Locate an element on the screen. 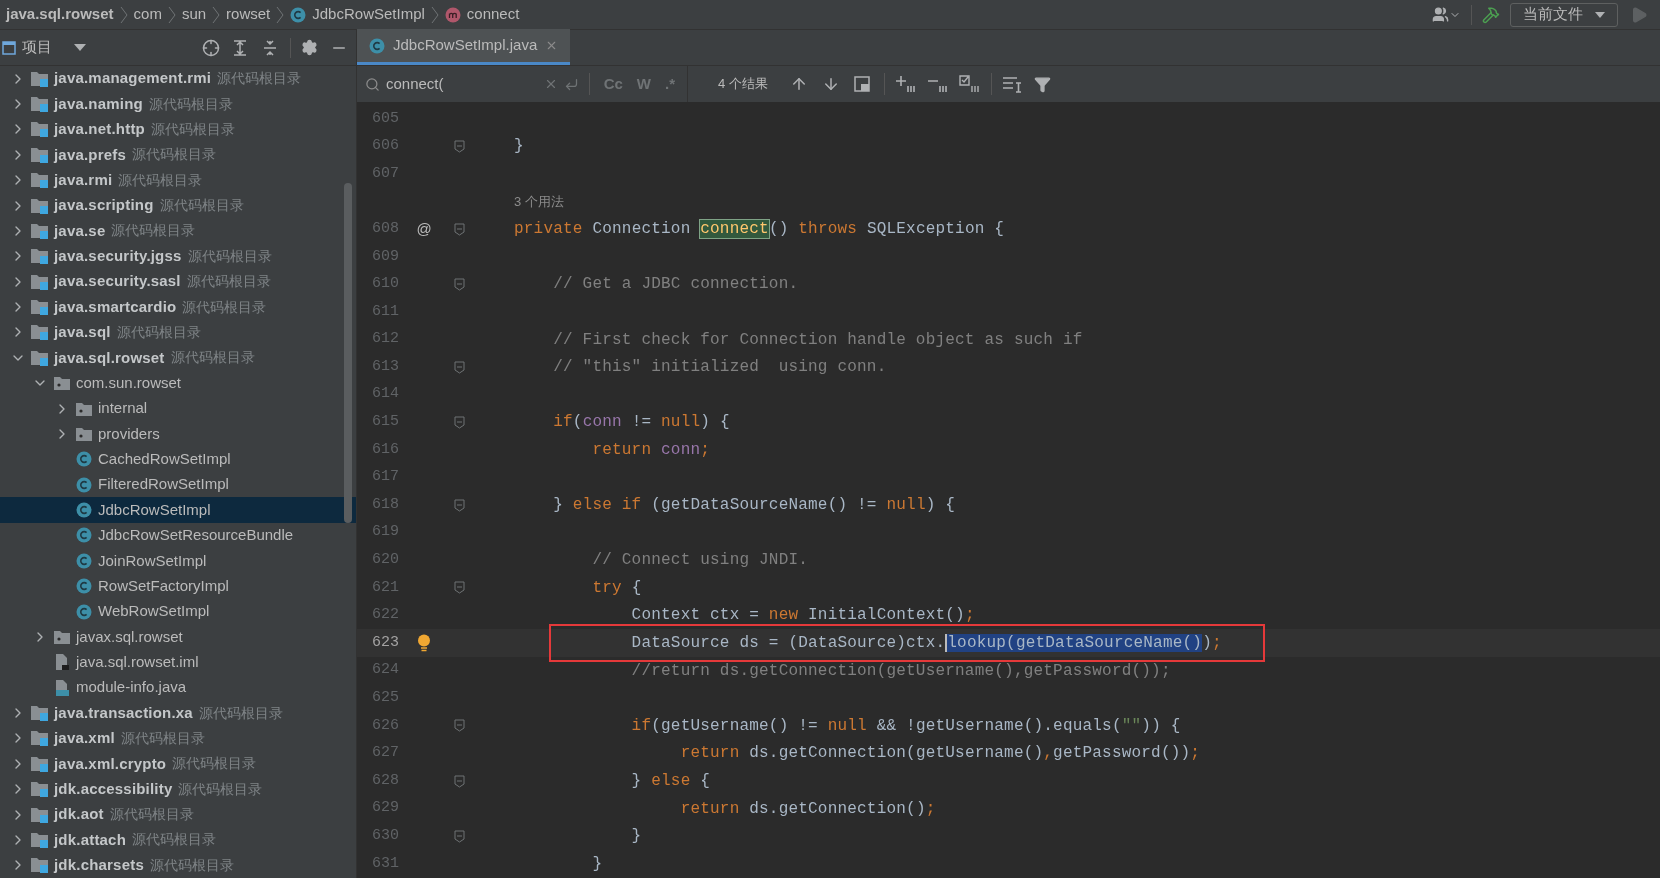 The width and height of the screenshot is (1660, 878). tree-item: java.net.http 源代码根目录 is located at coordinates (178, 129).